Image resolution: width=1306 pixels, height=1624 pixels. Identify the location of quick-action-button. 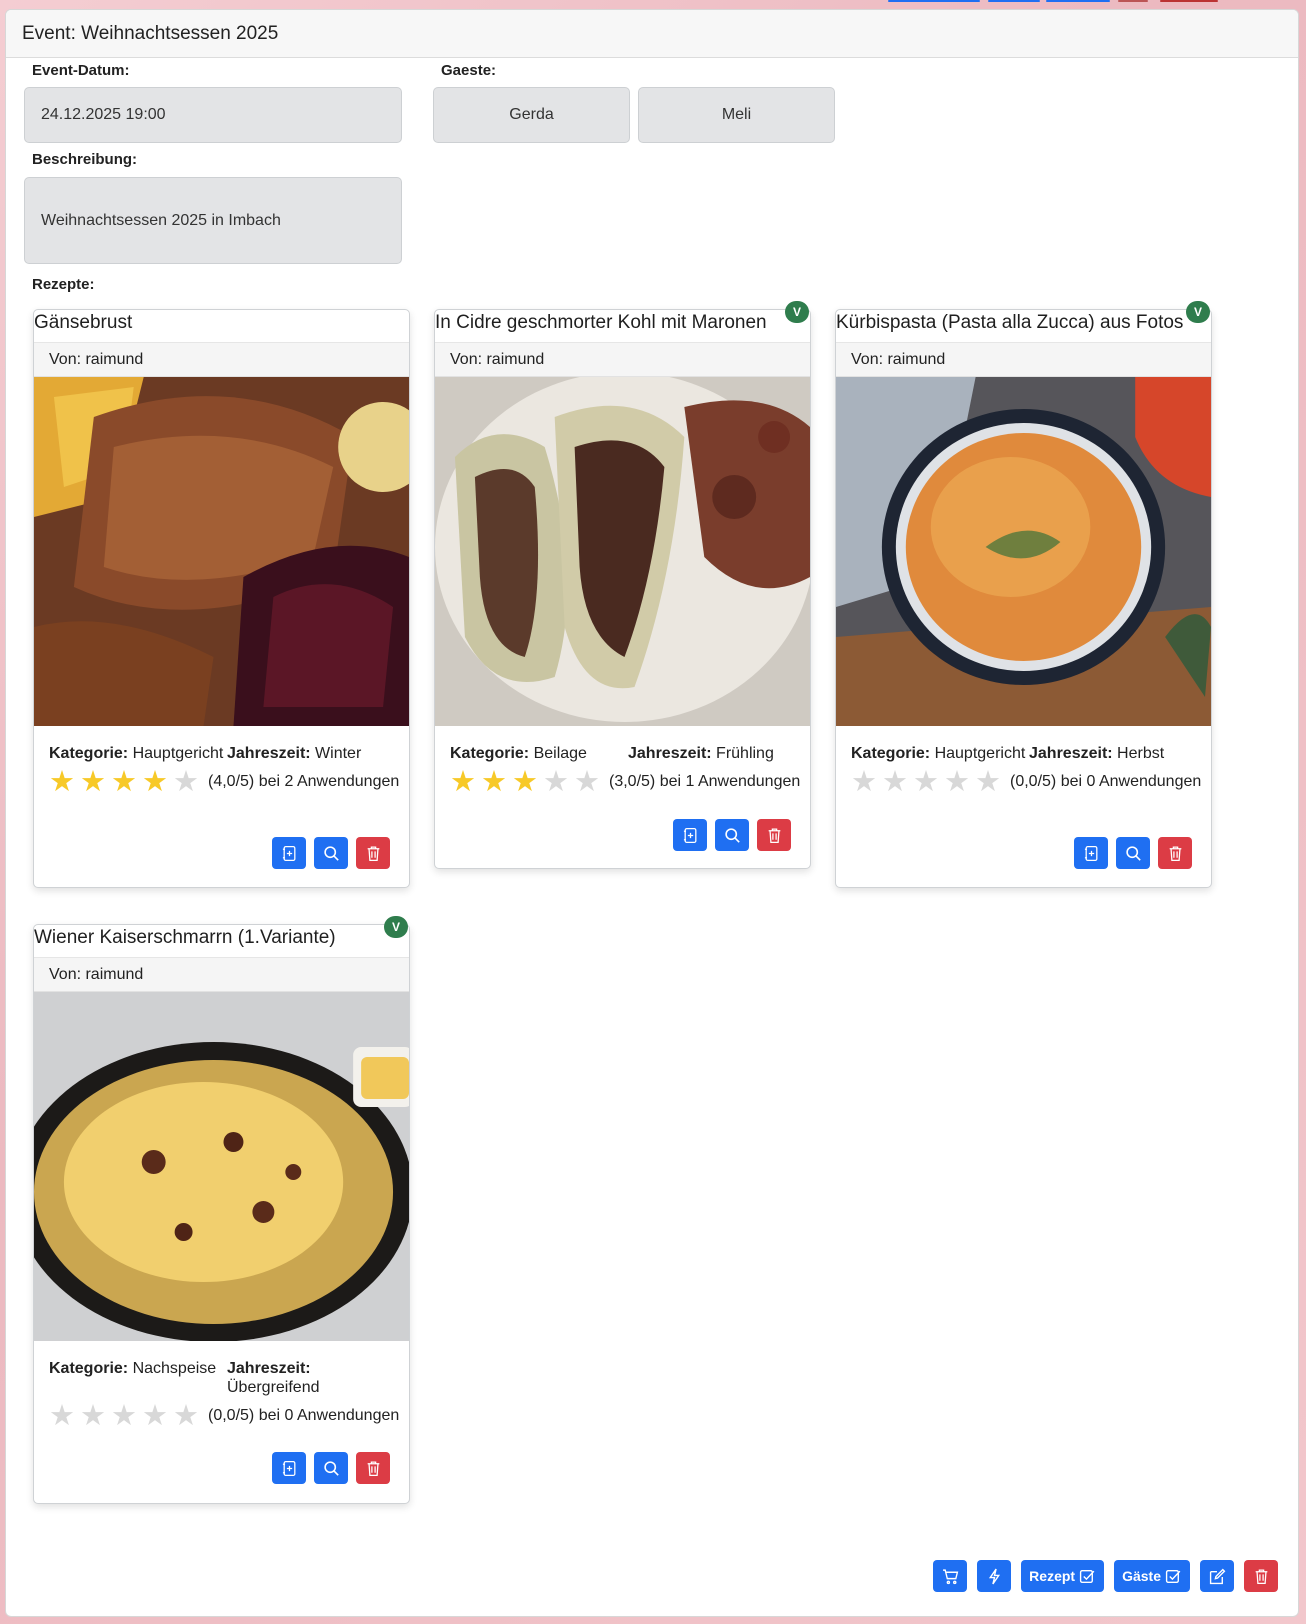
(994, 1576).